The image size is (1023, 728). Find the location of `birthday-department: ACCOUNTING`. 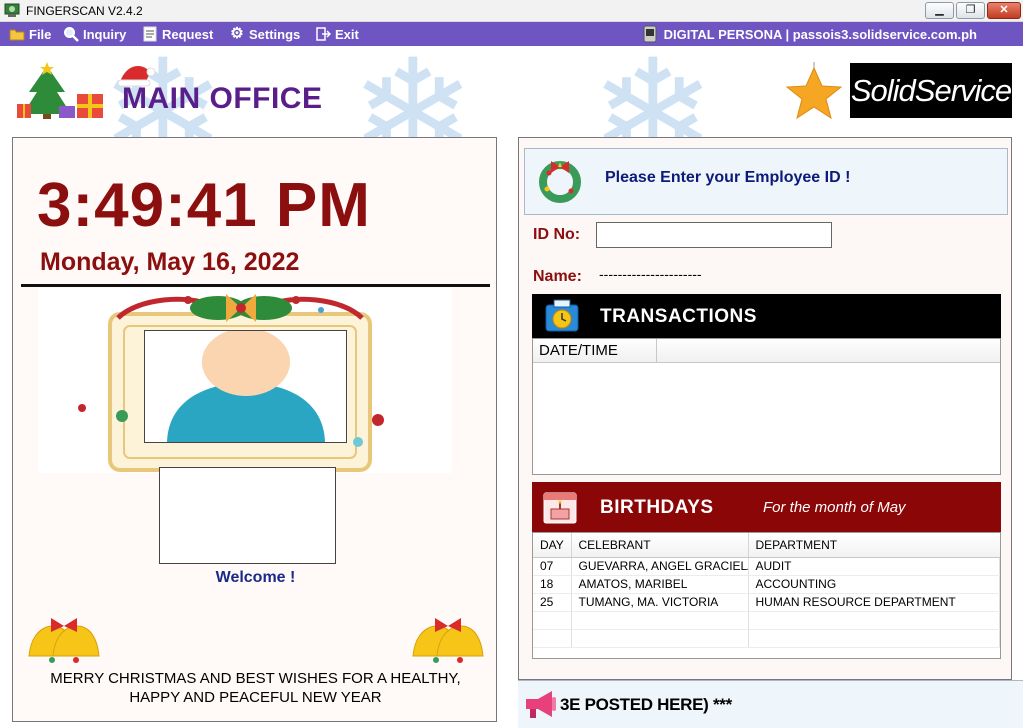

birthday-department: ACCOUNTING is located at coordinates (874, 584).